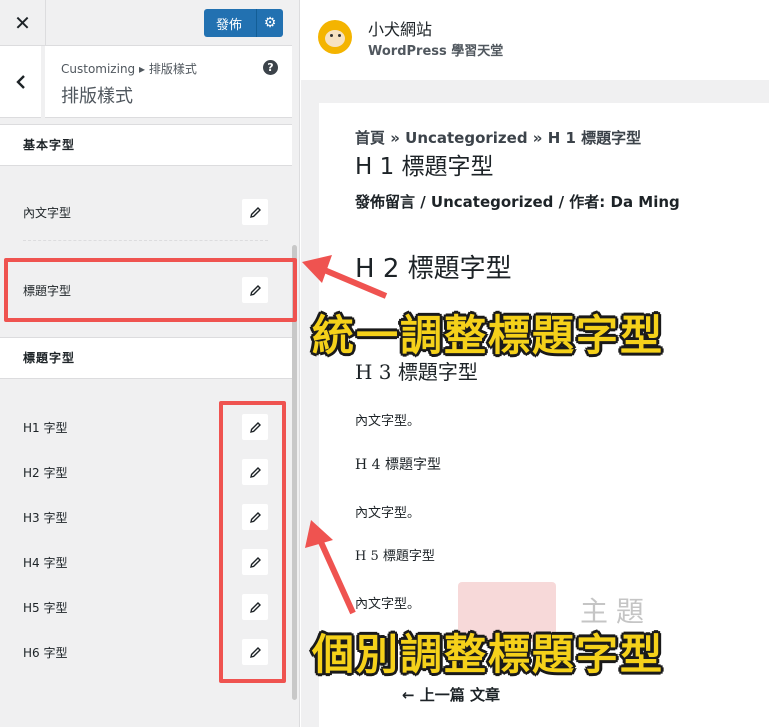 The width and height of the screenshot is (769, 727). I want to click on site-title: 小犬網站, so click(400, 28).